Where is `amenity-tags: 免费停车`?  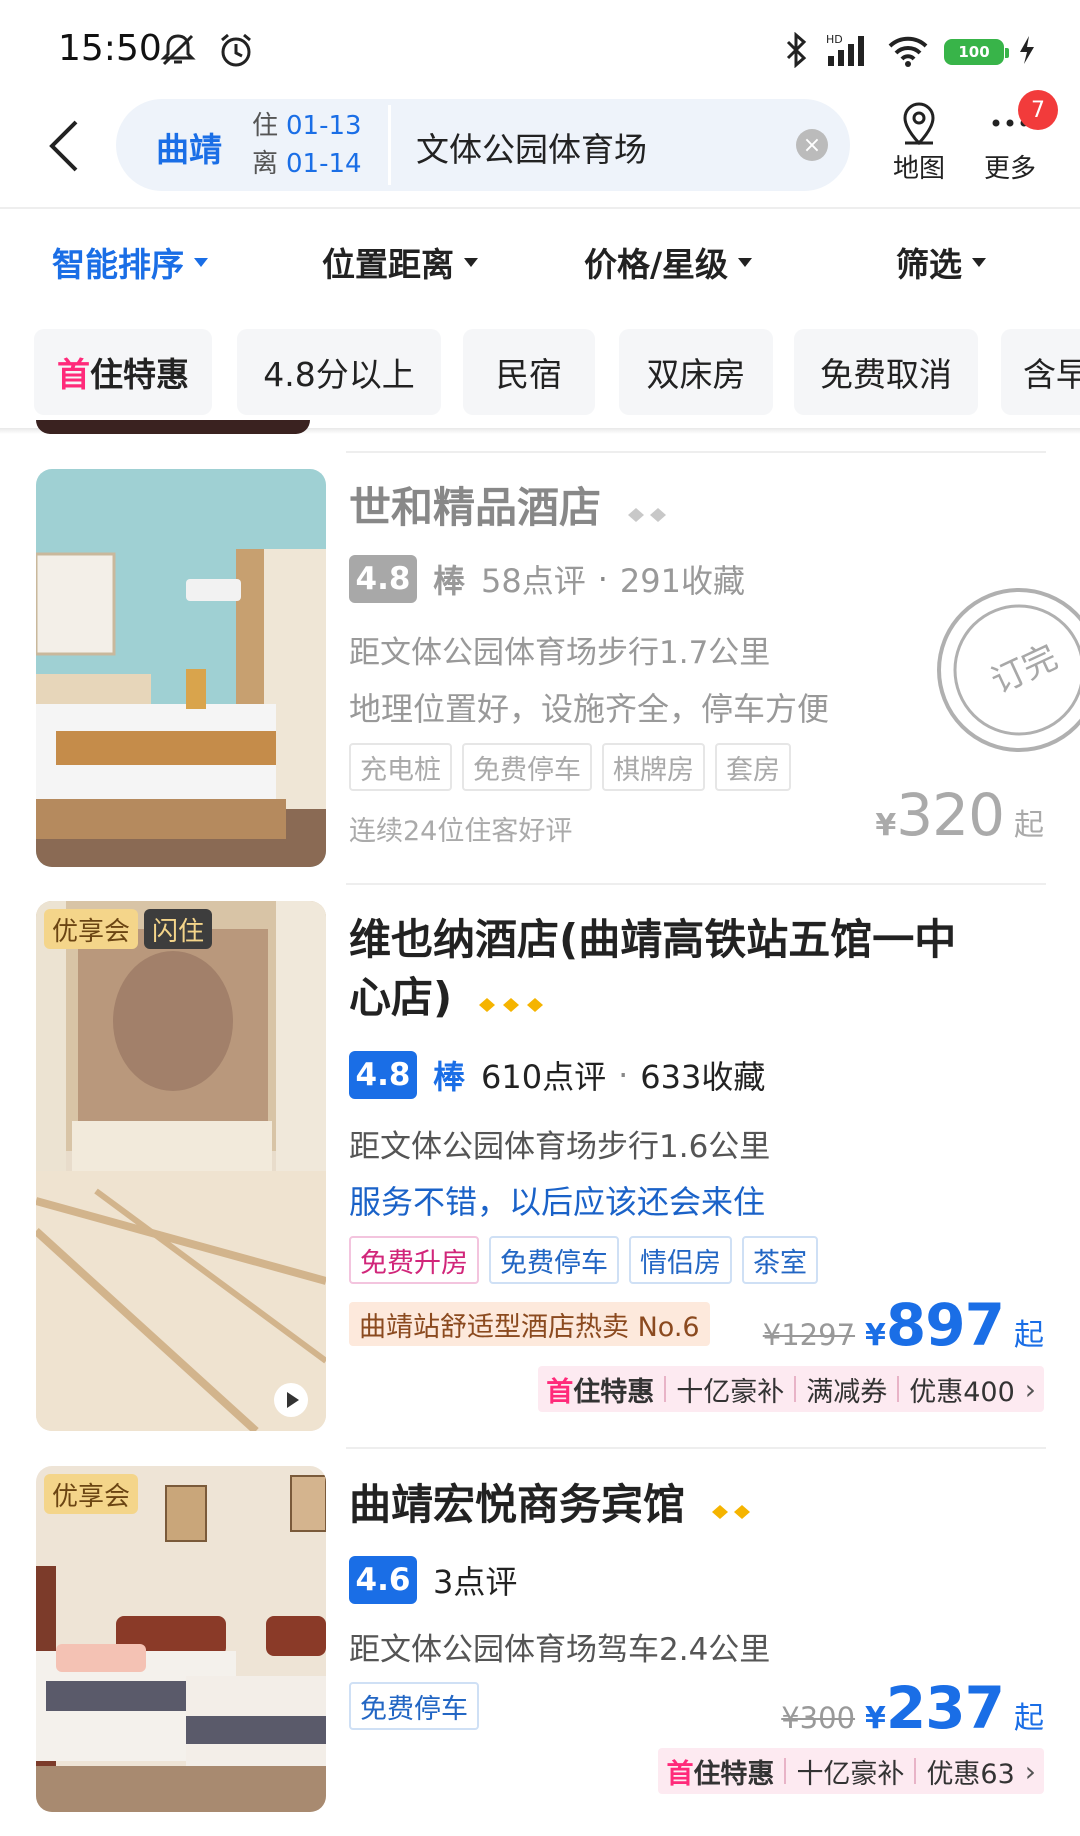
amenity-tags: 免费停车 is located at coordinates (414, 1706).